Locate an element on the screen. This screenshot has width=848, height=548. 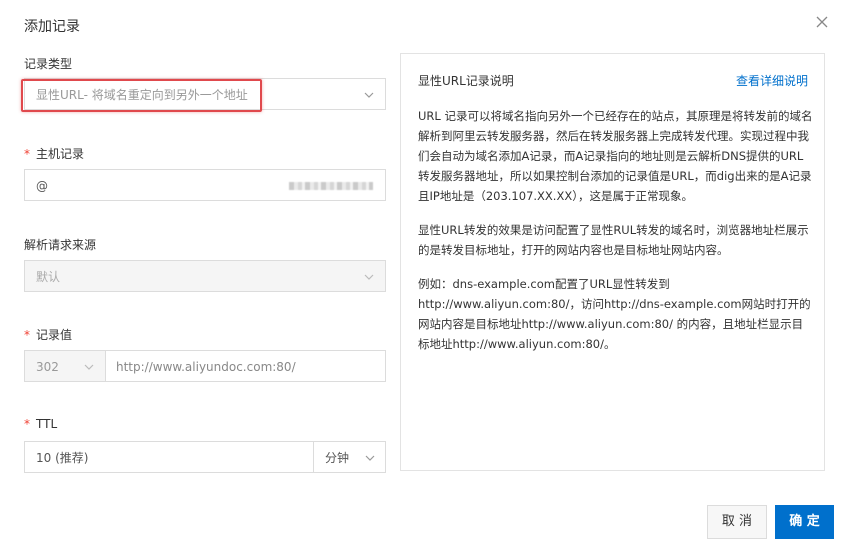
ttl-unit-select: 分钟 is located at coordinates (349, 457).